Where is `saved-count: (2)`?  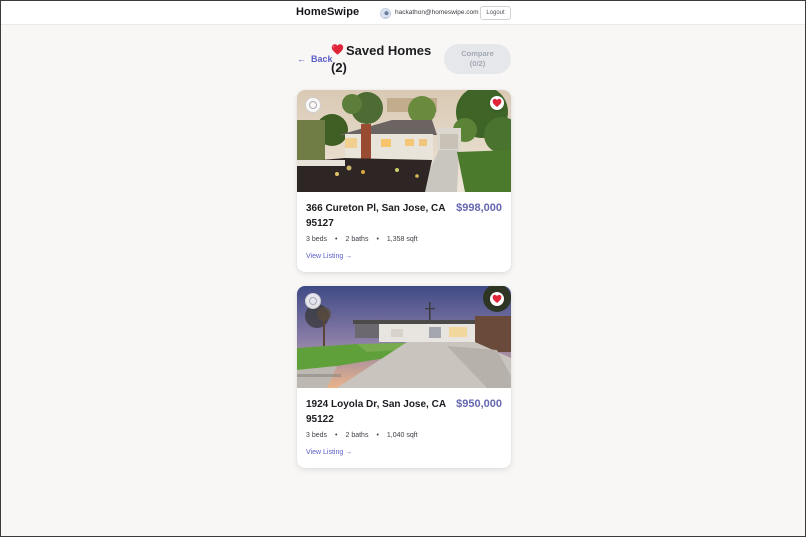
saved-count: (2) is located at coordinates (339, 67).